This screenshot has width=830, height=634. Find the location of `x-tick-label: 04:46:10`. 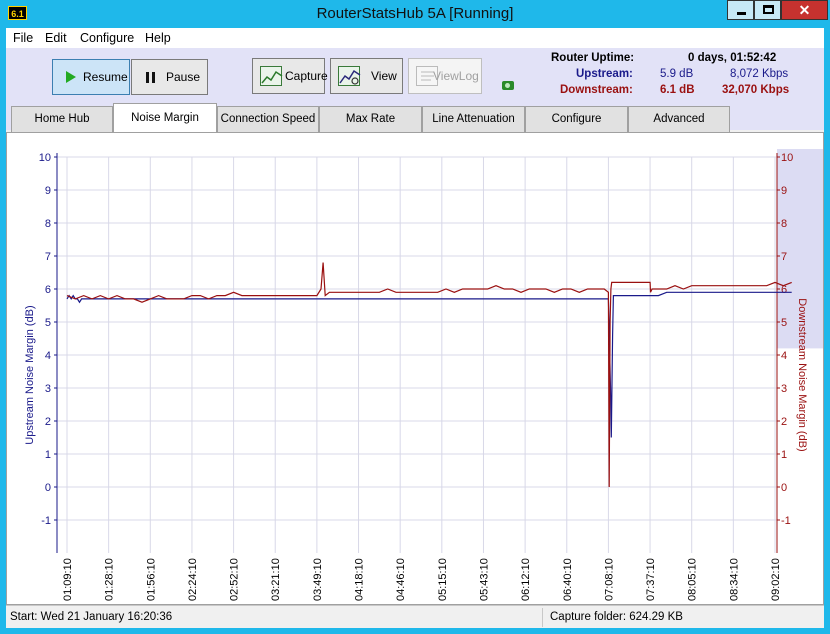

x-tick-label: 04:46:10 is located at coordinates (401, 579).